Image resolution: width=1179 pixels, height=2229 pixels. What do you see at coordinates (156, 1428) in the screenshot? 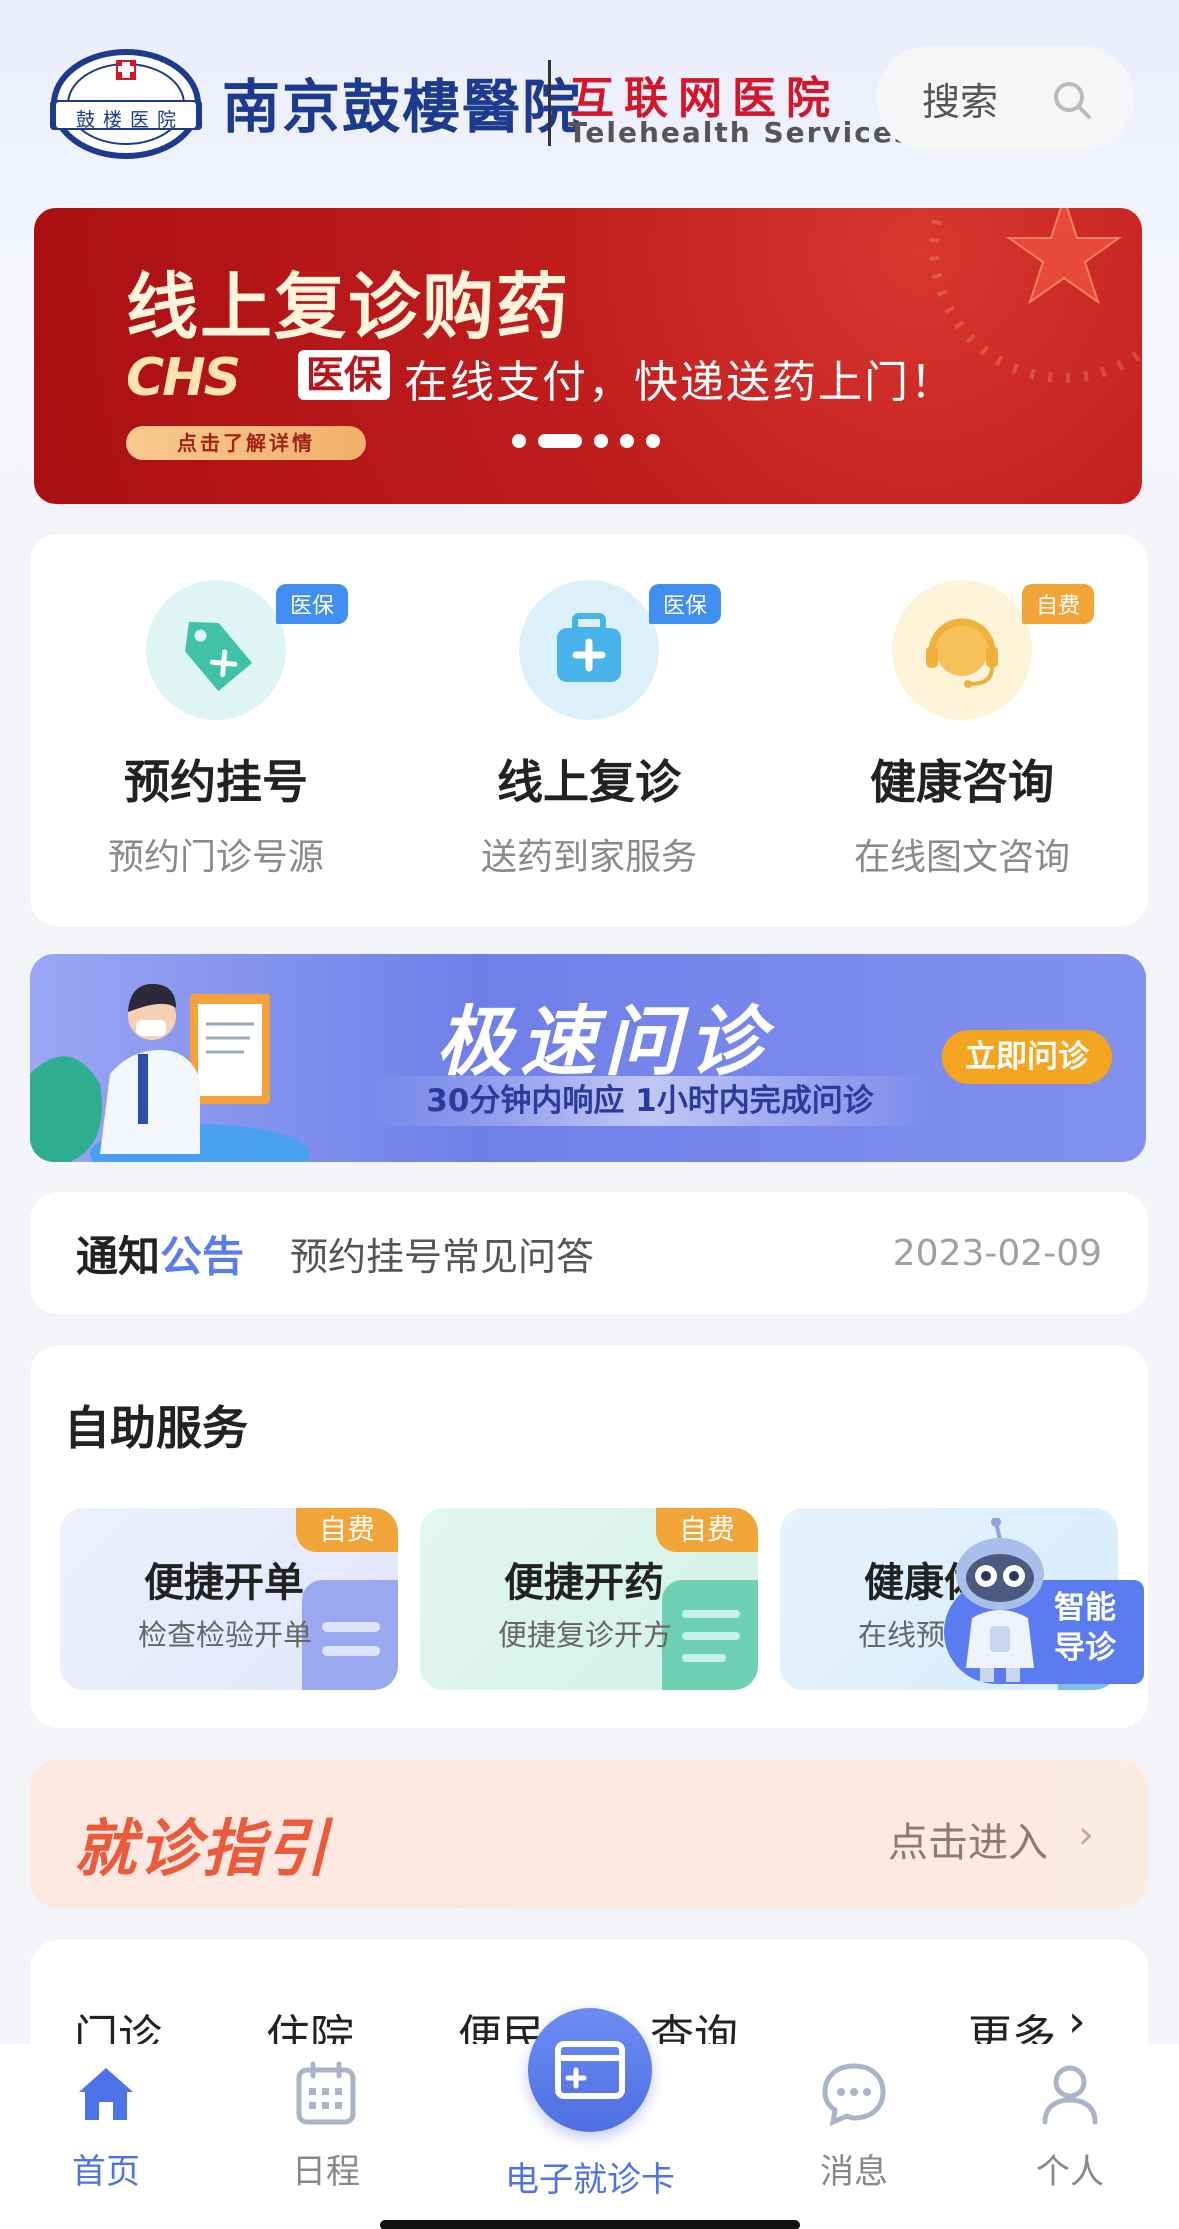
I see `self-service-title: 自助服务` at bounding box center [156, 1428].